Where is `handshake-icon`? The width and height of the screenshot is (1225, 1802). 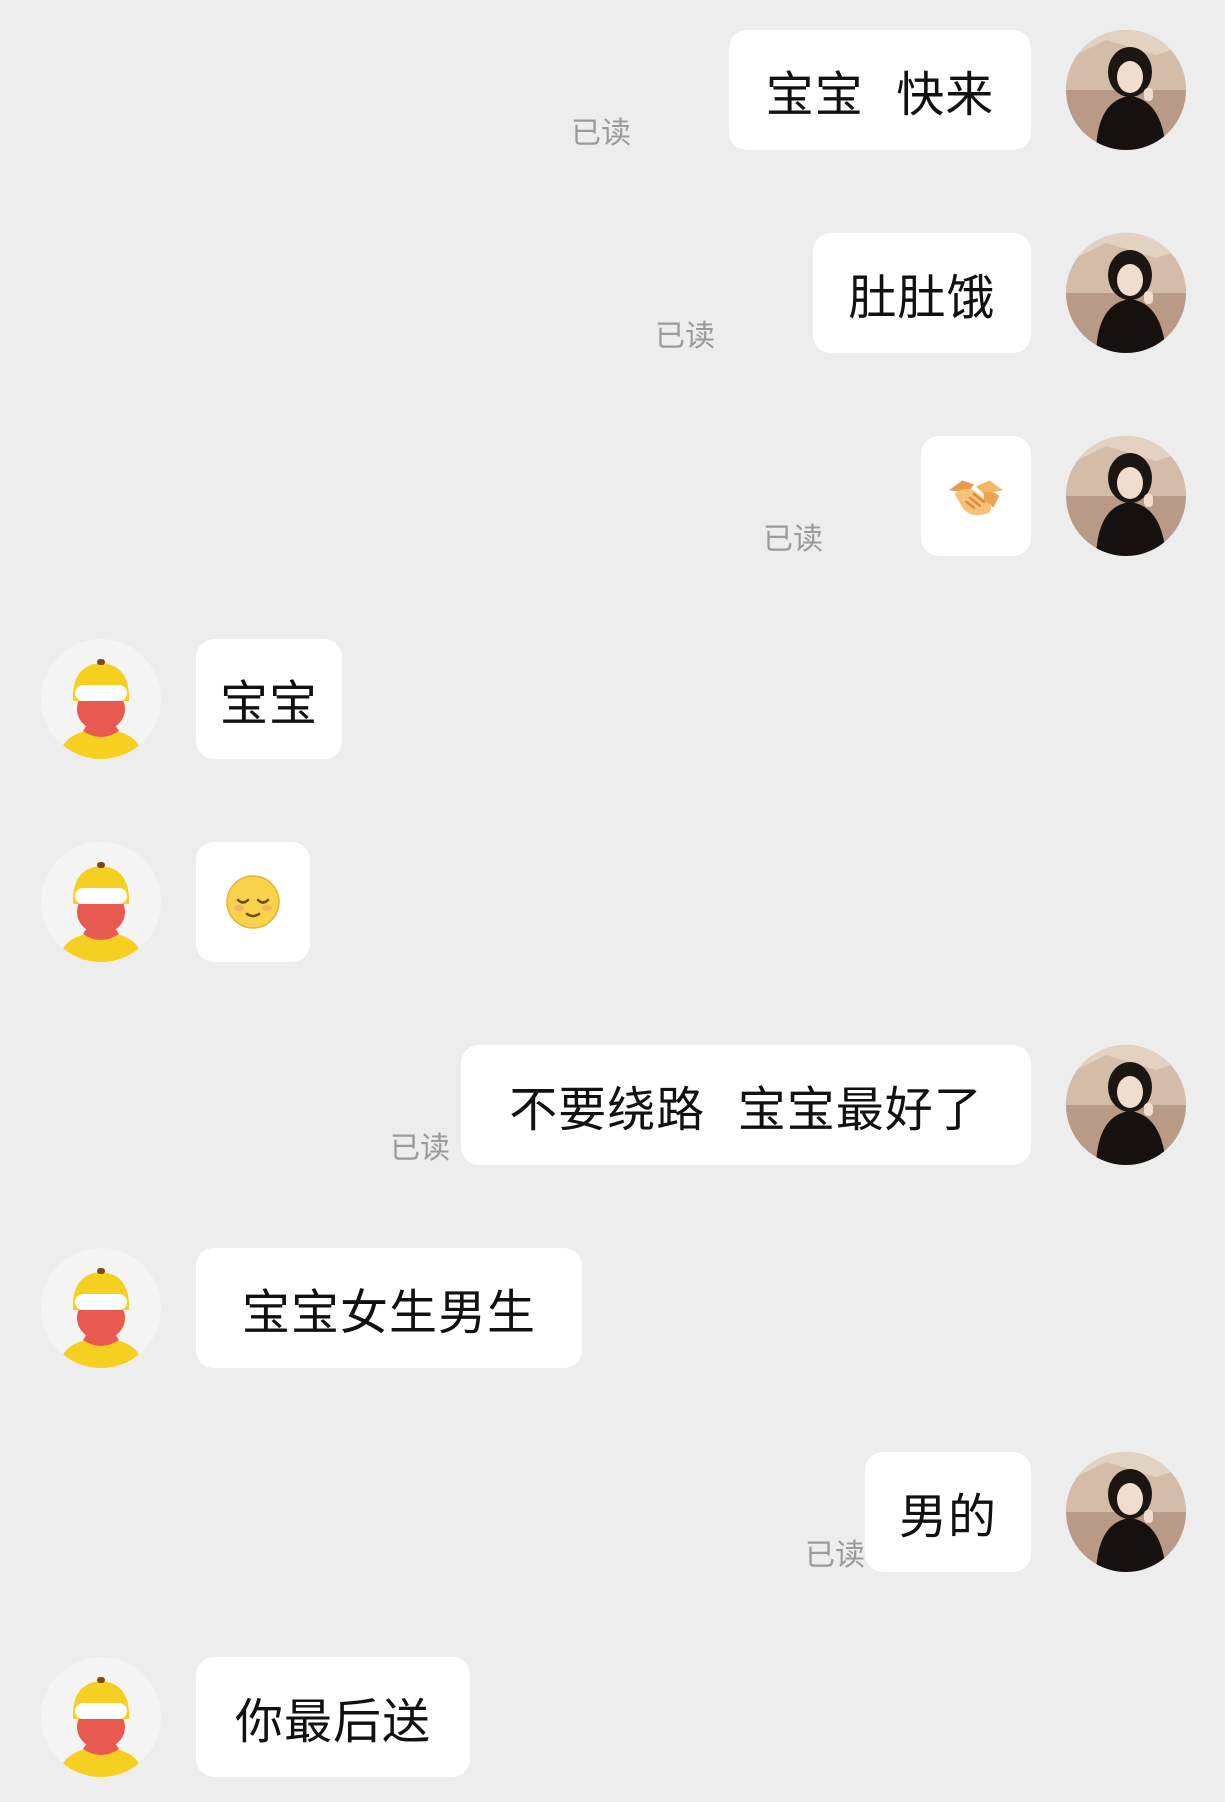 handshake-icon is located at coordinates (976, 498).